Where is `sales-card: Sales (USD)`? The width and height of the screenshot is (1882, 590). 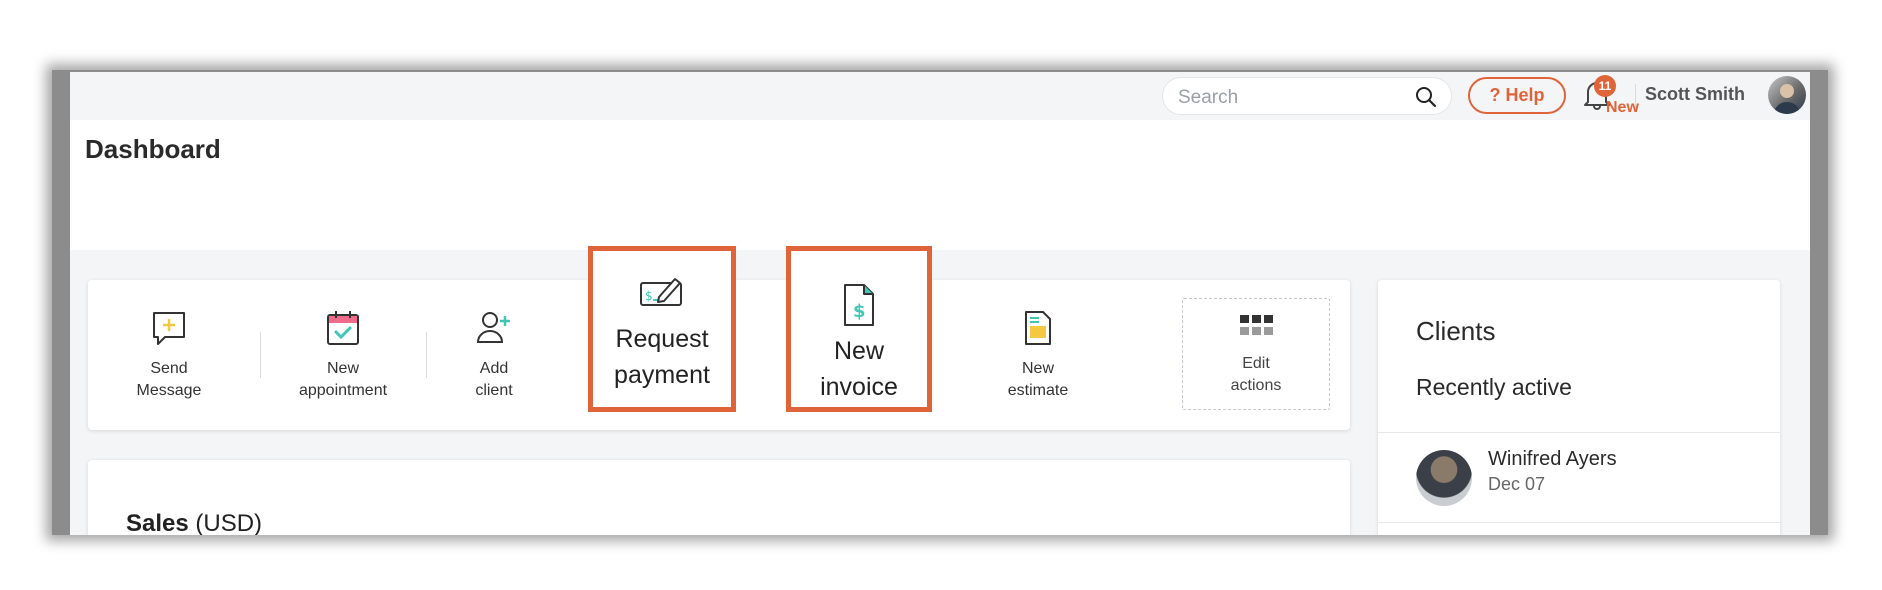
sales-card: Sales (USD) is located at coordinates (719, 497).